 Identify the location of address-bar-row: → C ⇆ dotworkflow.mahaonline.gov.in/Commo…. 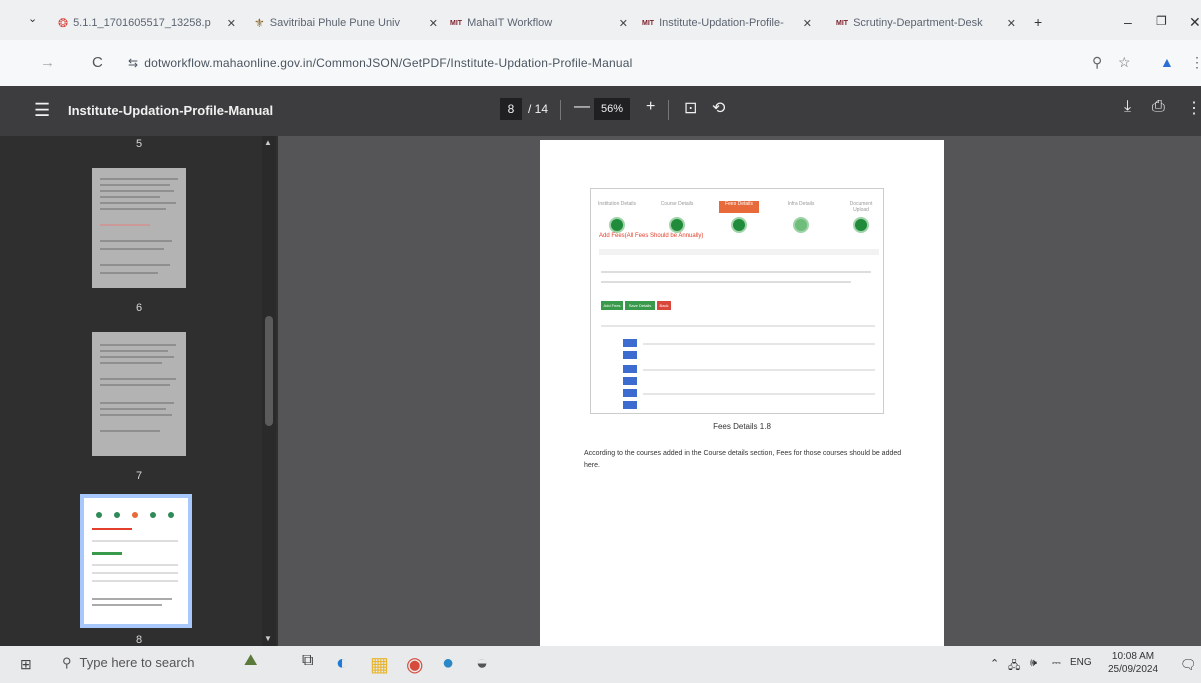
(600, 63).